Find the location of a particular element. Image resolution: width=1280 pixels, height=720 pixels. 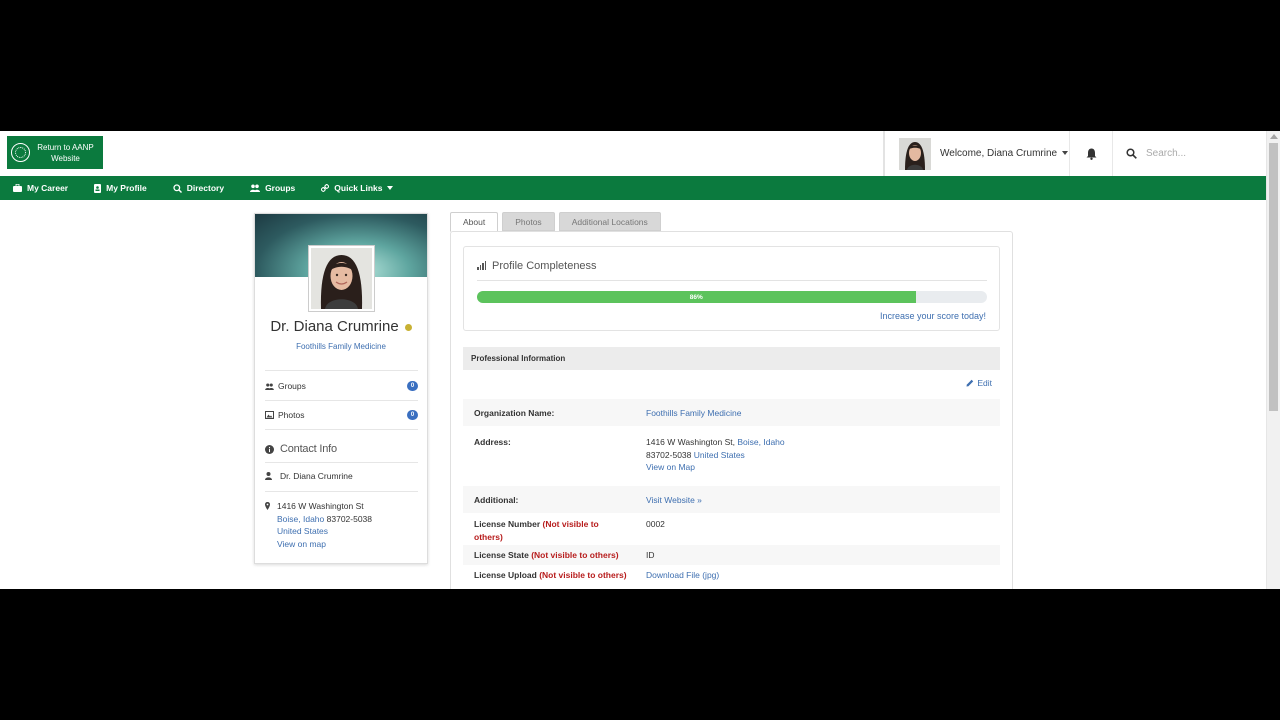

license-state-row: License State (Not visible to others) ID is located at coordinates (731, 555).